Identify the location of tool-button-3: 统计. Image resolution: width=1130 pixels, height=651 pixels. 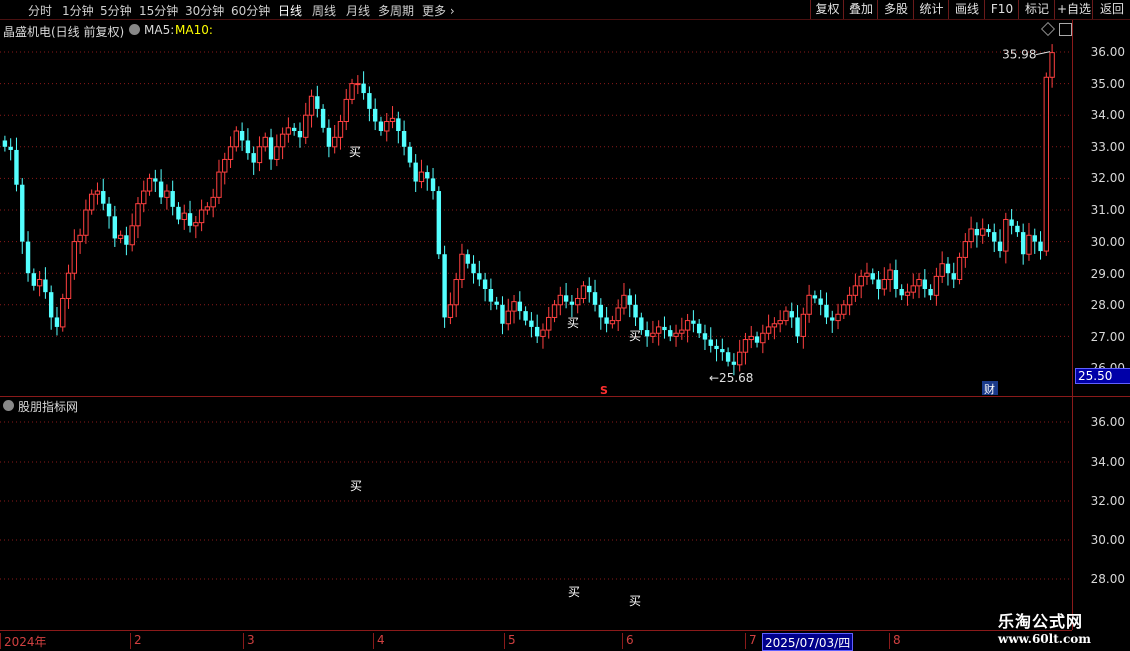
(931, 9).